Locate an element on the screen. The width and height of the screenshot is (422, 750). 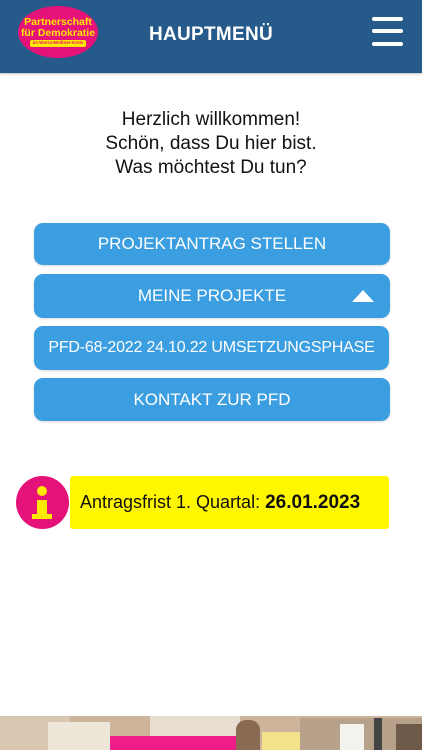
projektantrag-stellen-button: PROJEKTANTRAG STELLEN is located at coordinates (212, 244).